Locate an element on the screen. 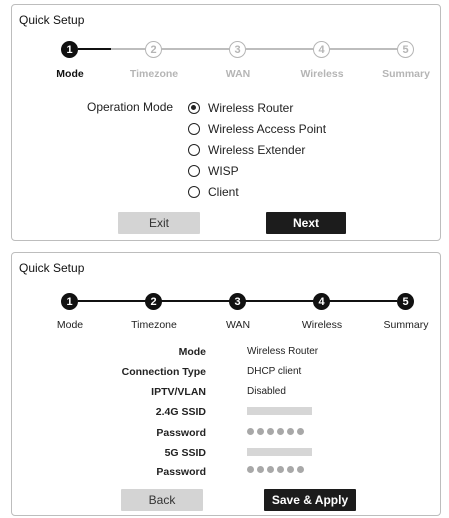  back-button: Back is located at coordinates (162, 500).